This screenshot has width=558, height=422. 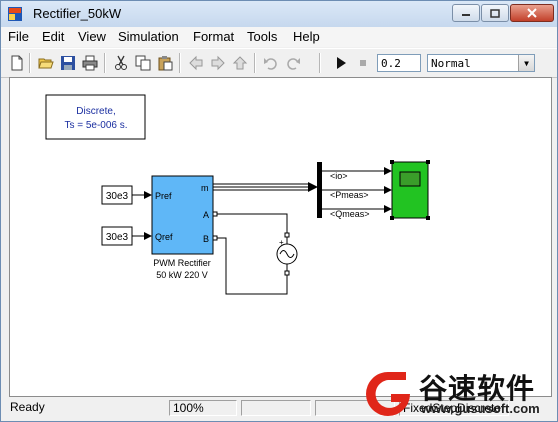 I want to click on close-button, so click(x=532, y=13).